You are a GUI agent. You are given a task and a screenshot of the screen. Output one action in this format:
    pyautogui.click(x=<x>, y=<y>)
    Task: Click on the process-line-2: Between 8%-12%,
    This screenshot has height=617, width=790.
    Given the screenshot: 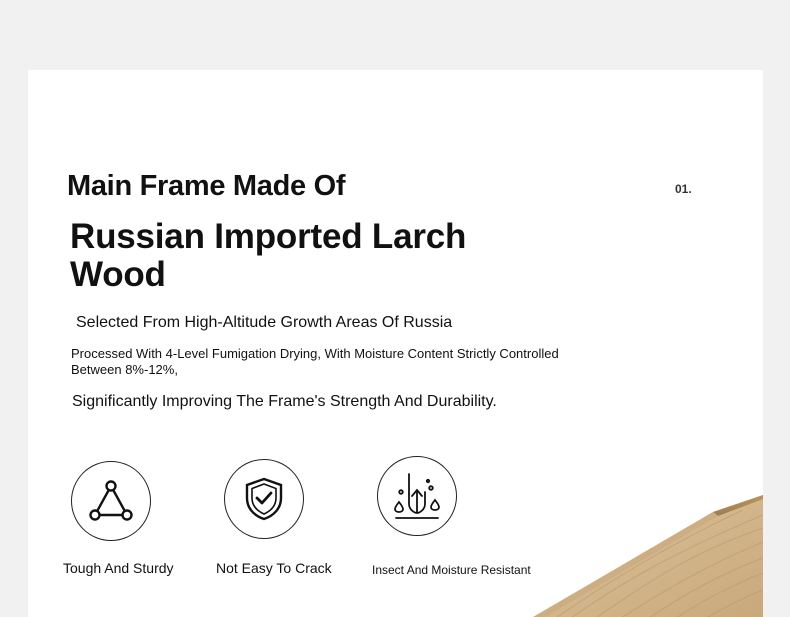 What is the action you would take?
    pyautogui.click(x=124, y=369)
    